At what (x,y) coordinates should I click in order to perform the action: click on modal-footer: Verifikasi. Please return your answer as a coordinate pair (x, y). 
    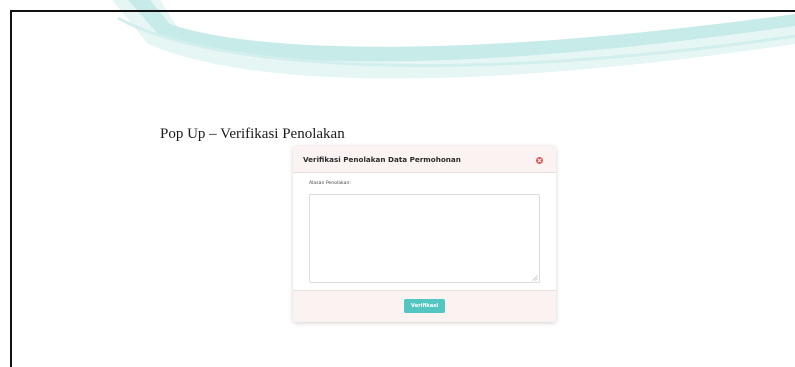
    Looking at the image, I should click on (424, 306).